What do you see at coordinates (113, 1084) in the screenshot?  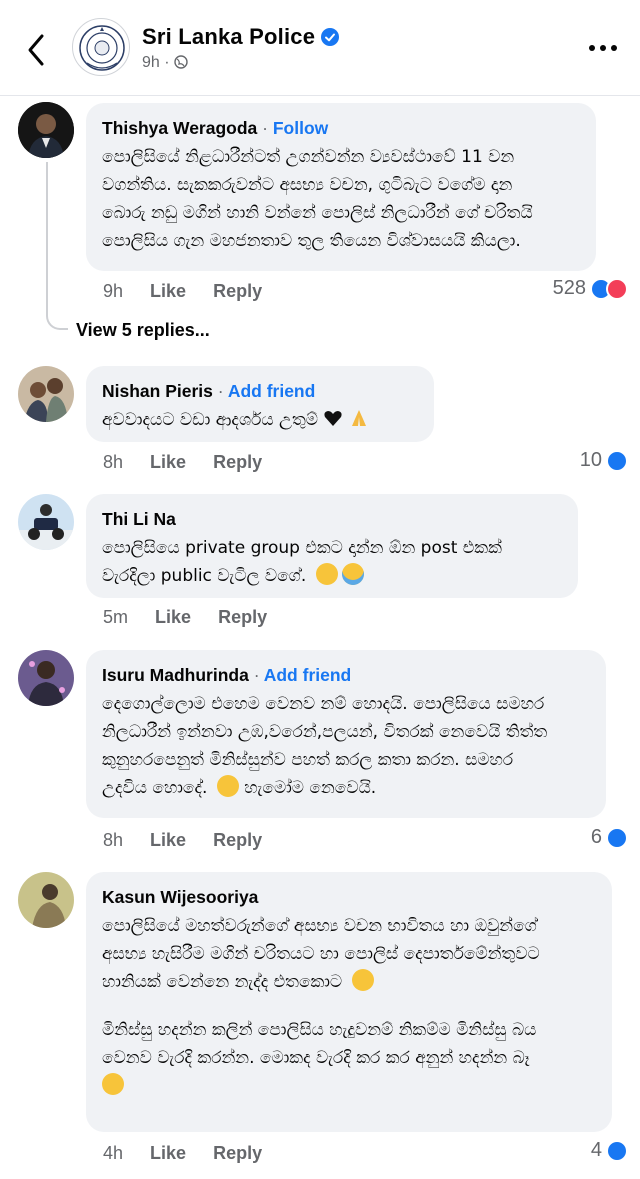 I see `unamused-face-icon` at bounding box center [113, 1084].